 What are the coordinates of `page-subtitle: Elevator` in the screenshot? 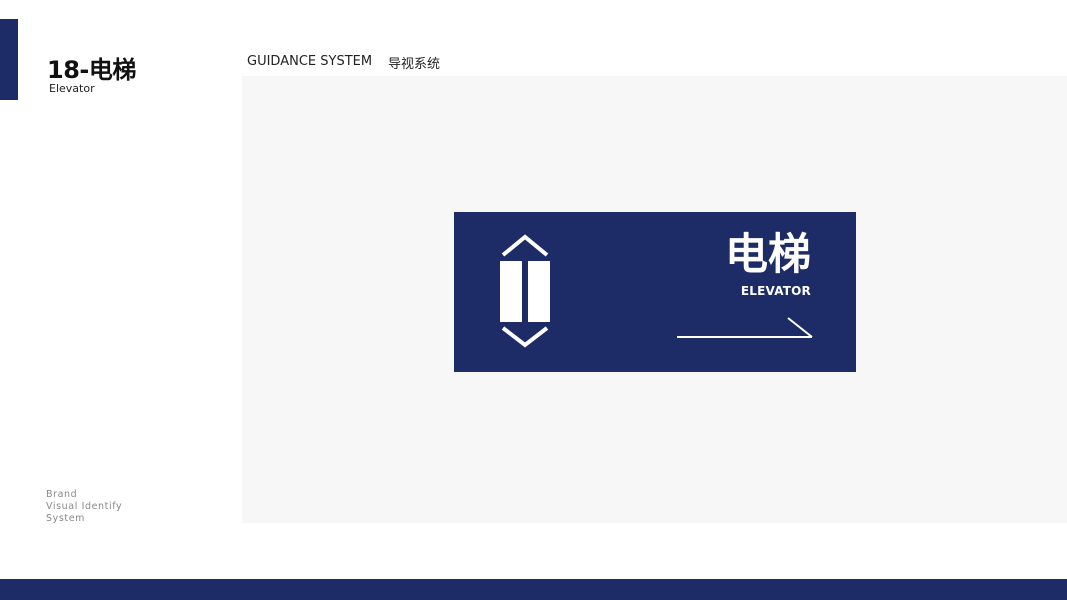 It's located at (72, 88).